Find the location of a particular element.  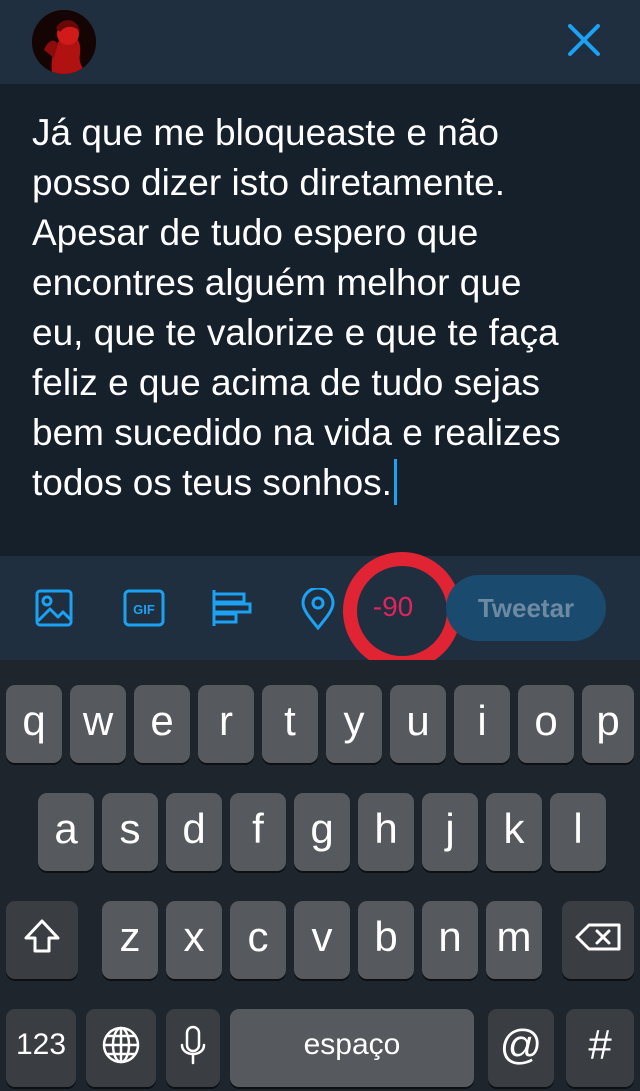

key-g: g is located at coordinates (322, 832).